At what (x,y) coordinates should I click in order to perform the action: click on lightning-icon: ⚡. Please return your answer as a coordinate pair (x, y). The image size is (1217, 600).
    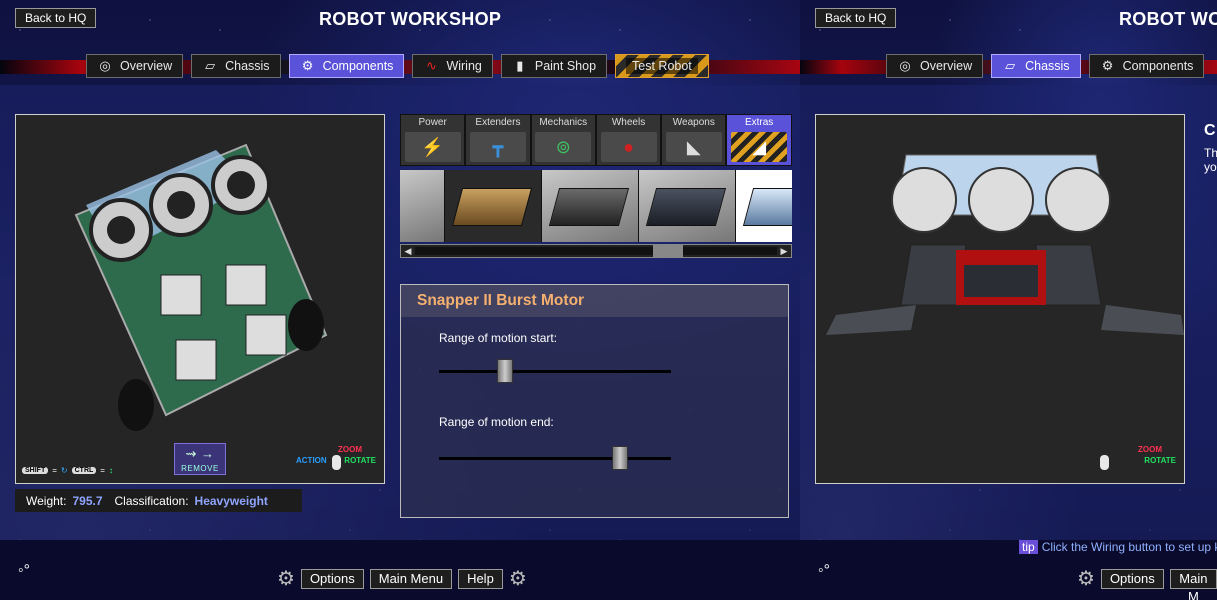
    Looking at the image, I should click on (432, 147).